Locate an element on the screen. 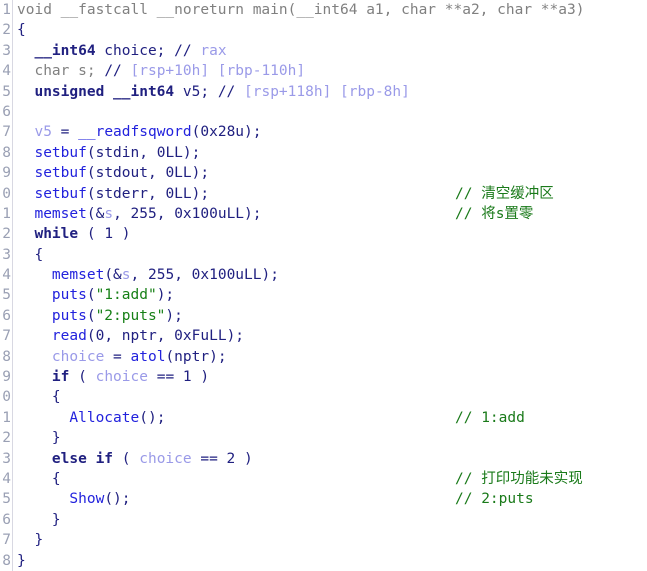  code-line: 0 setbuf(stderr, 0LL); // 清空缓冲区 is located at coordinates (323, 193).